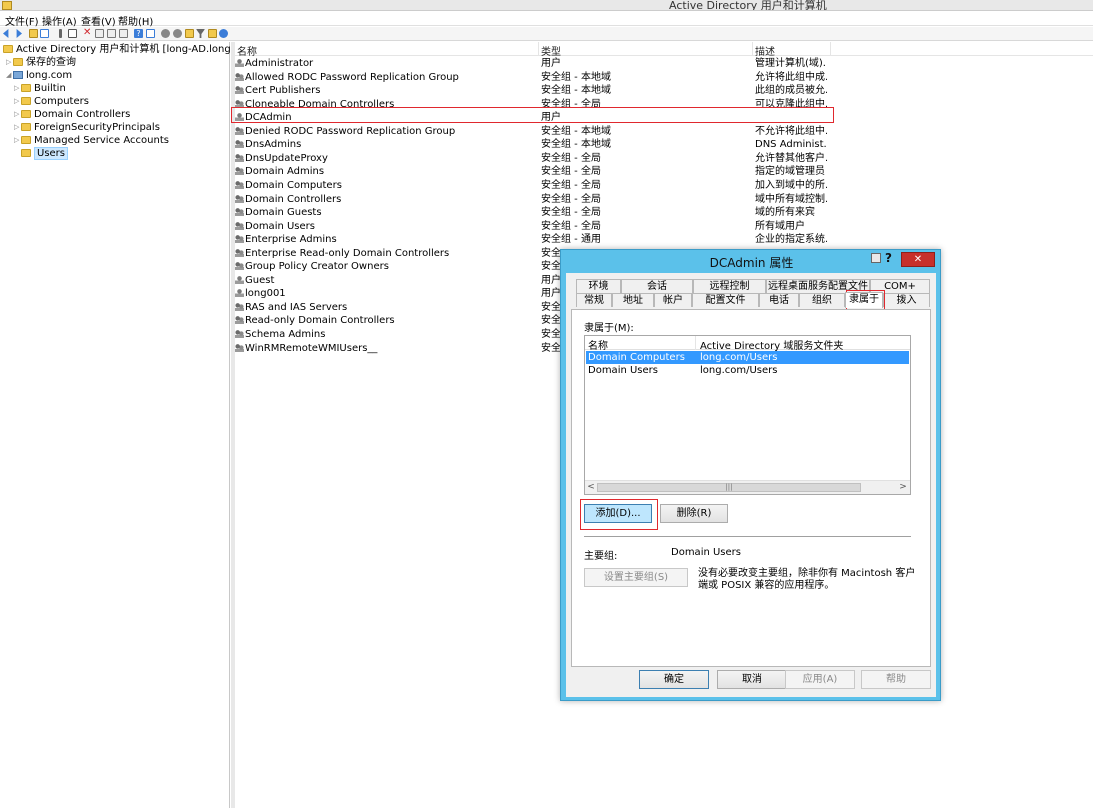 The image size is (1093, 808). Describe the element at coordinates (40, 88) in the screenshot. I see `tree-item-builtin: ▷ Builtin` at that location.